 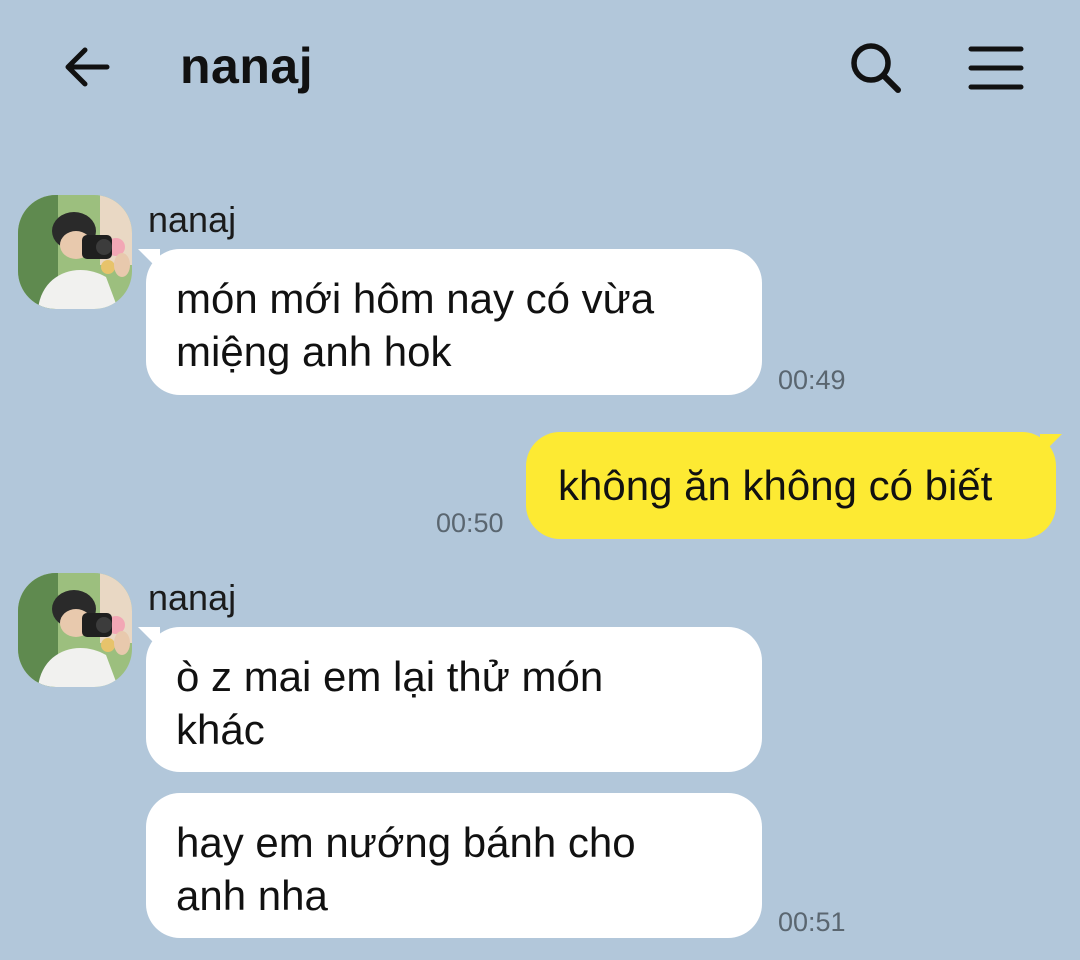 I want to click on menu-button, so click(x=996, y=68).